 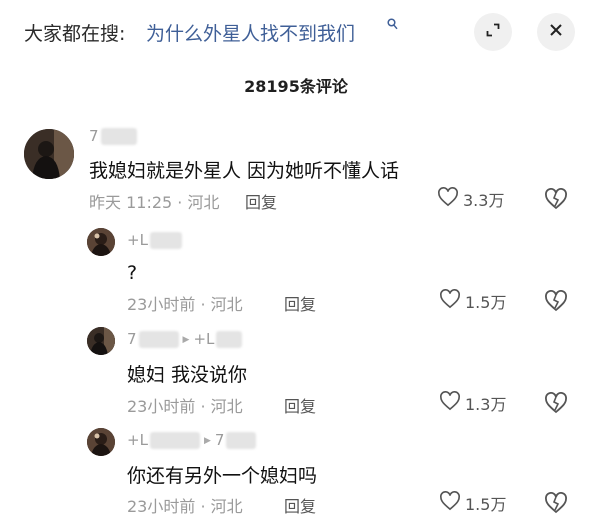 I want to click on reply-text: 你还有另外一个媳妇吗, so click(x=222, y=476).